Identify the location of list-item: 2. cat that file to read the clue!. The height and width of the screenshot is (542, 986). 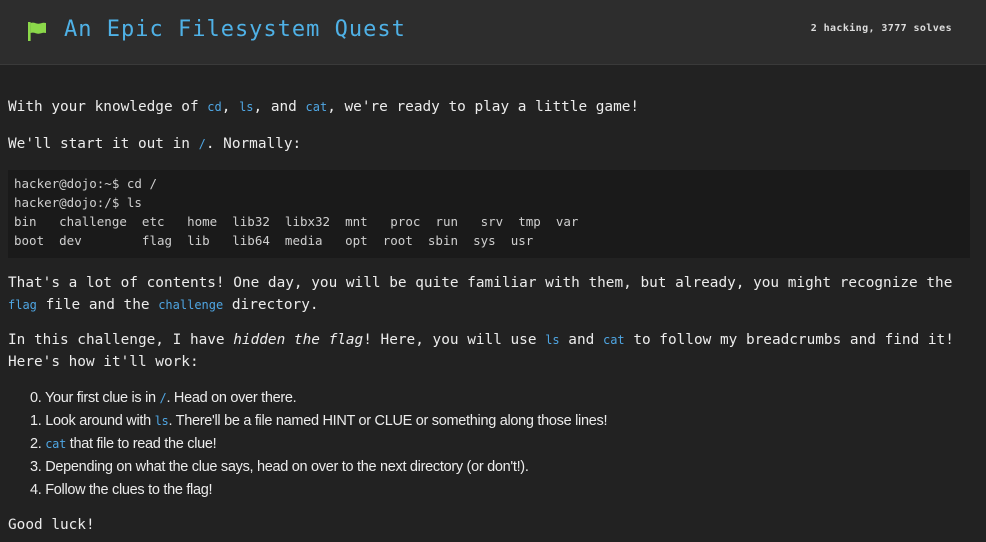
(123, 444).